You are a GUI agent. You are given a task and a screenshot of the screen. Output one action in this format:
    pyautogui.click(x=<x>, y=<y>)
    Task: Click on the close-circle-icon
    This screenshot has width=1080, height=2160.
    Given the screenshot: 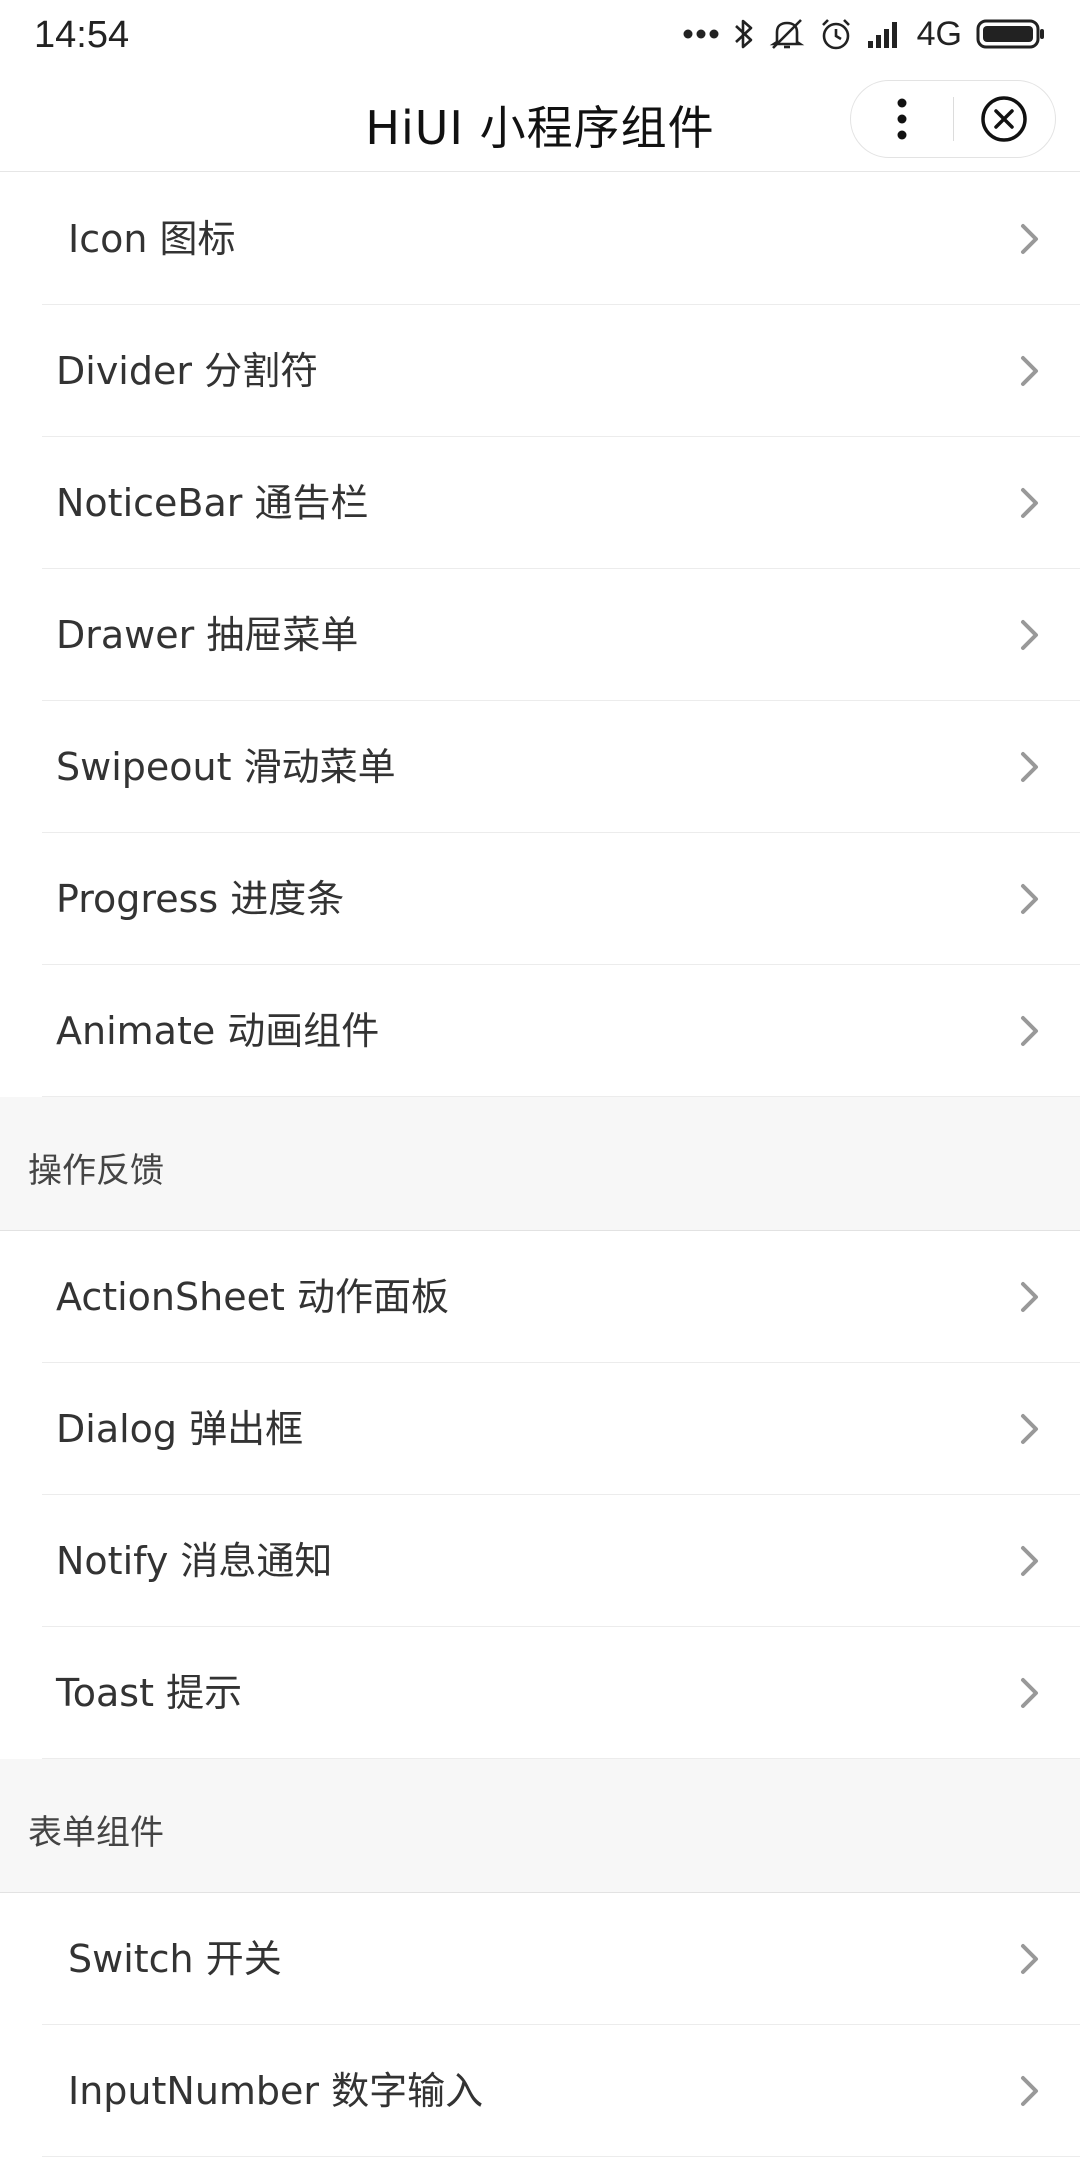 What is the action you would take?
    pyautogui.click(x=1004, y=119)
    